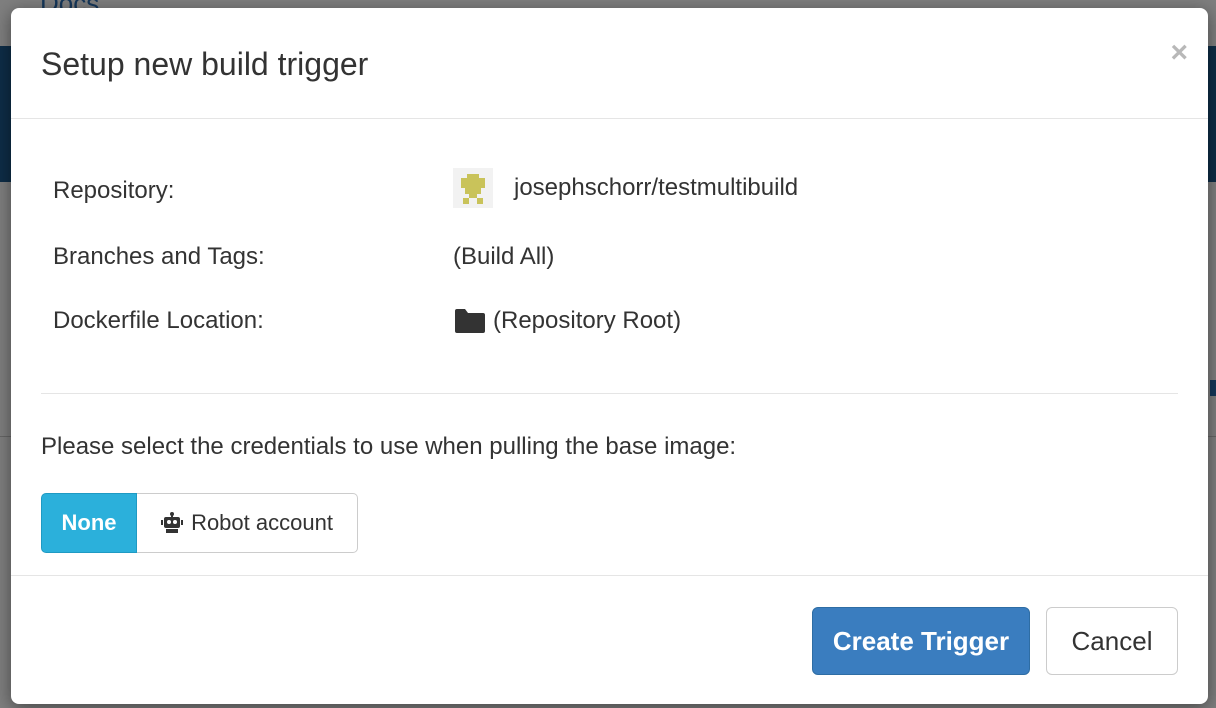 Image resolution: width=1216 pixels, height=708 pixels. I want to click on branches-label: Branches and Tags:, so click(159, 256).